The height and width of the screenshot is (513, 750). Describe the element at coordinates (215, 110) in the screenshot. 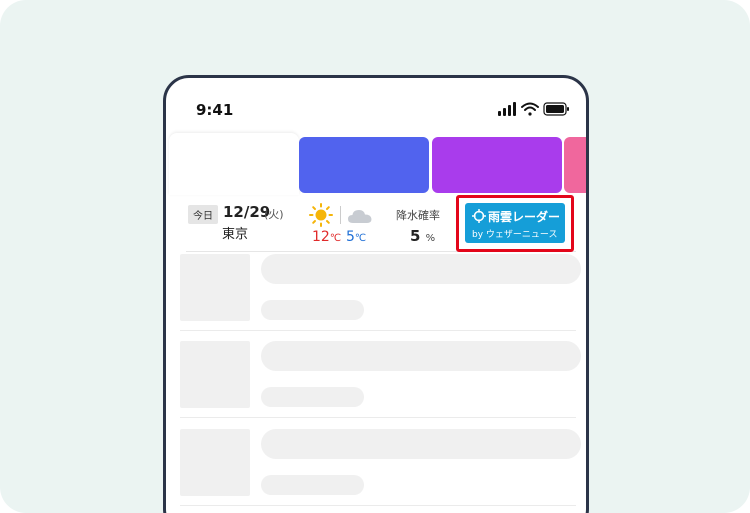

I see `status-time: 9:41` at that location.